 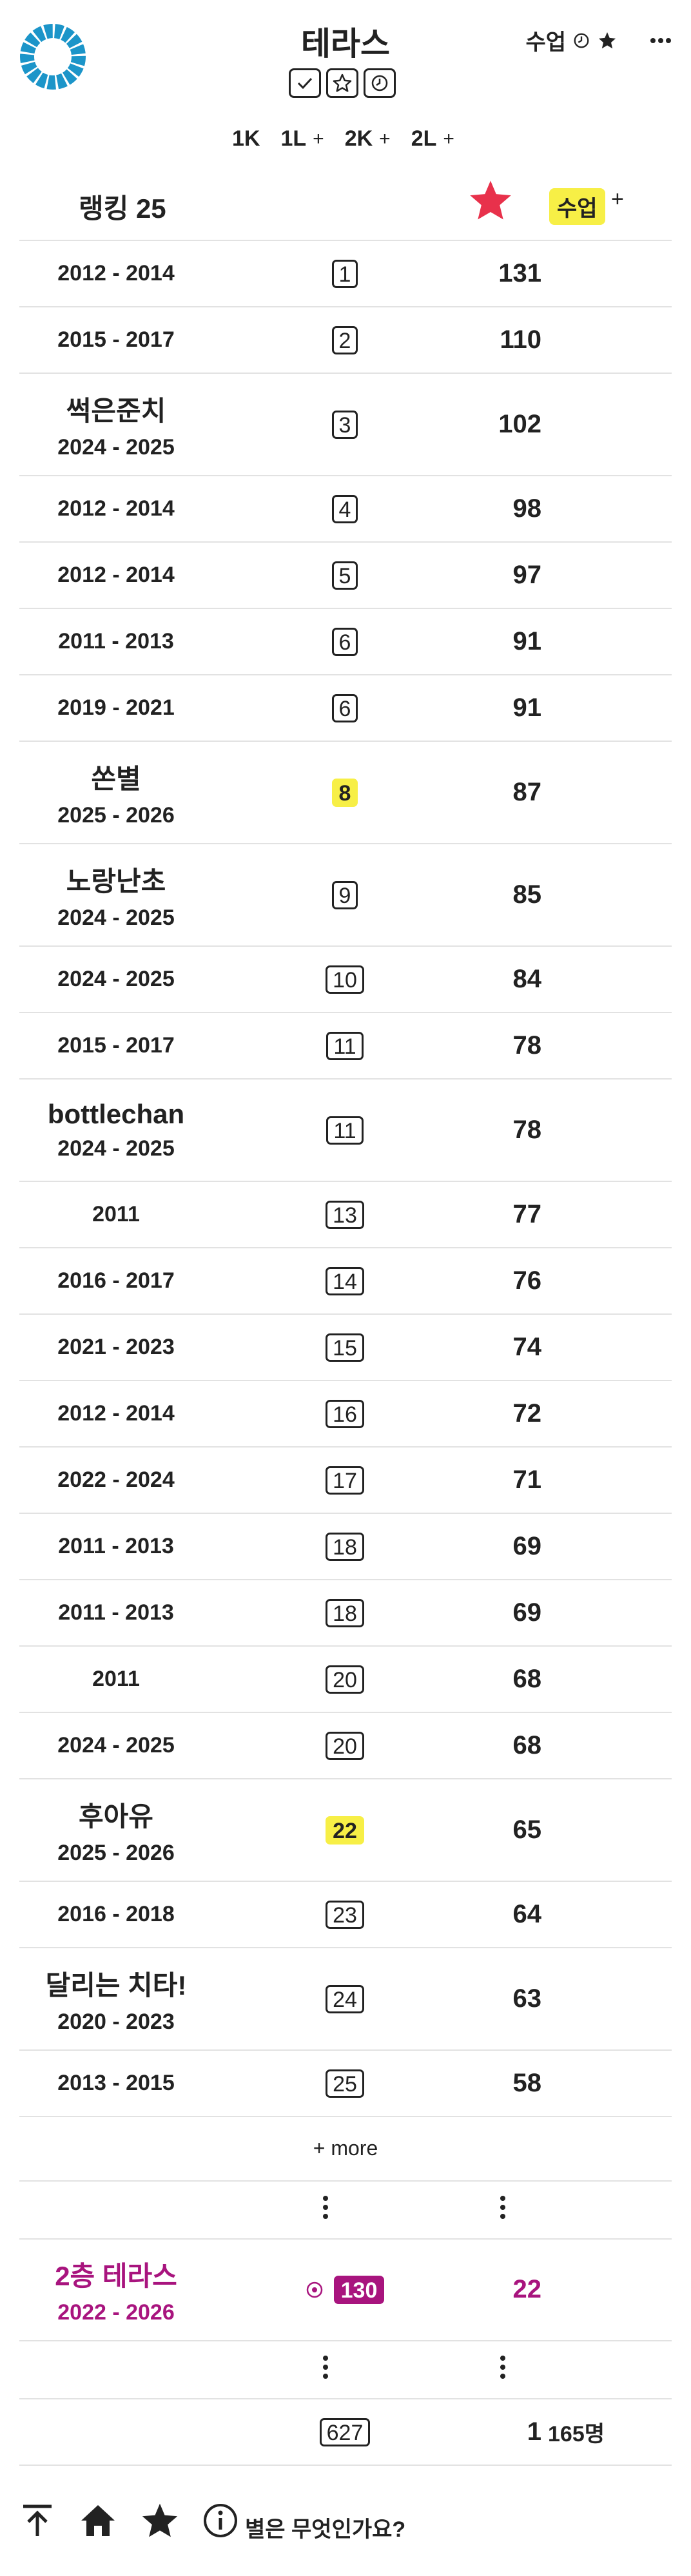 What do you see at coordinates (385, 139) in the screenshot?
I see `filter-plus: +` at bounding box center [385, 139].